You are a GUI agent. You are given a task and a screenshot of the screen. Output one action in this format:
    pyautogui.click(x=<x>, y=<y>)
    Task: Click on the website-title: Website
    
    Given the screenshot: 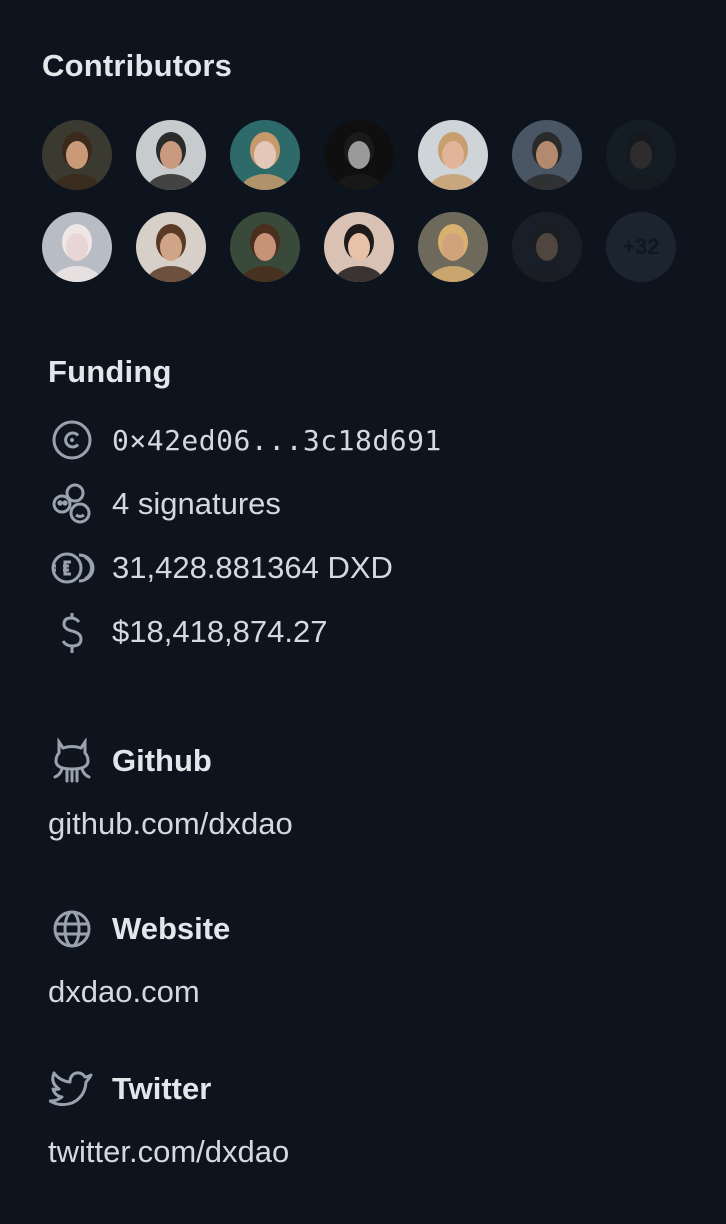 What is the action you would take?
    pyautogui.click(x=171, y=928)
    